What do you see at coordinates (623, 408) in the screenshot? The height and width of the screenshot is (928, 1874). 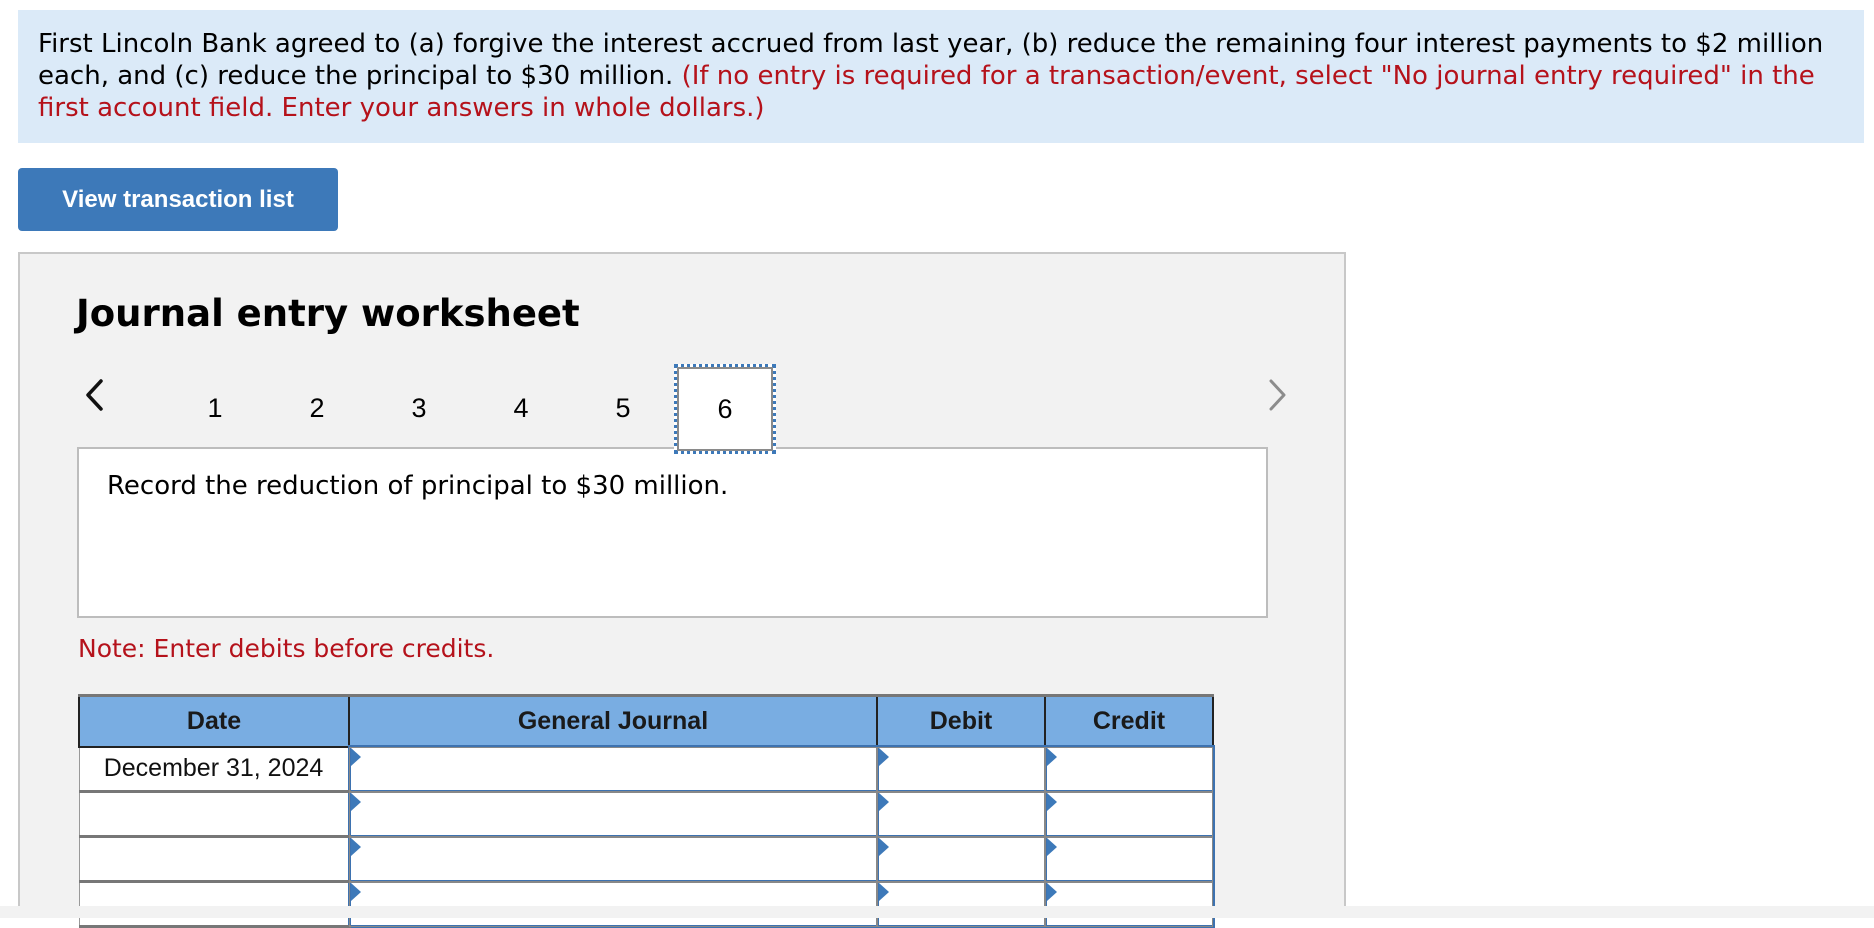 I see `entry-tab-5: 5` at bounding box center [623, 408].